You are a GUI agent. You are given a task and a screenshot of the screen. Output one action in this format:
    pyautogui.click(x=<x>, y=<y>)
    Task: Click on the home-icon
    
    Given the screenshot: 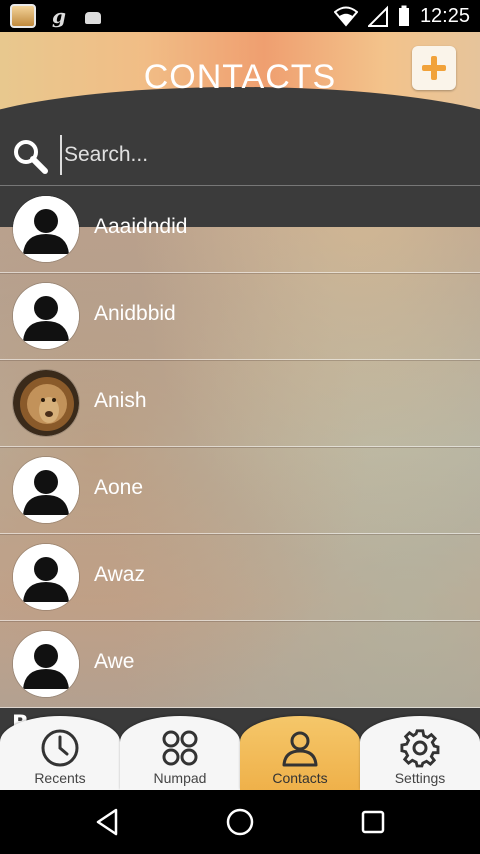 What is the action you would take?
    pyautogui.click(x=240, y=822)
    